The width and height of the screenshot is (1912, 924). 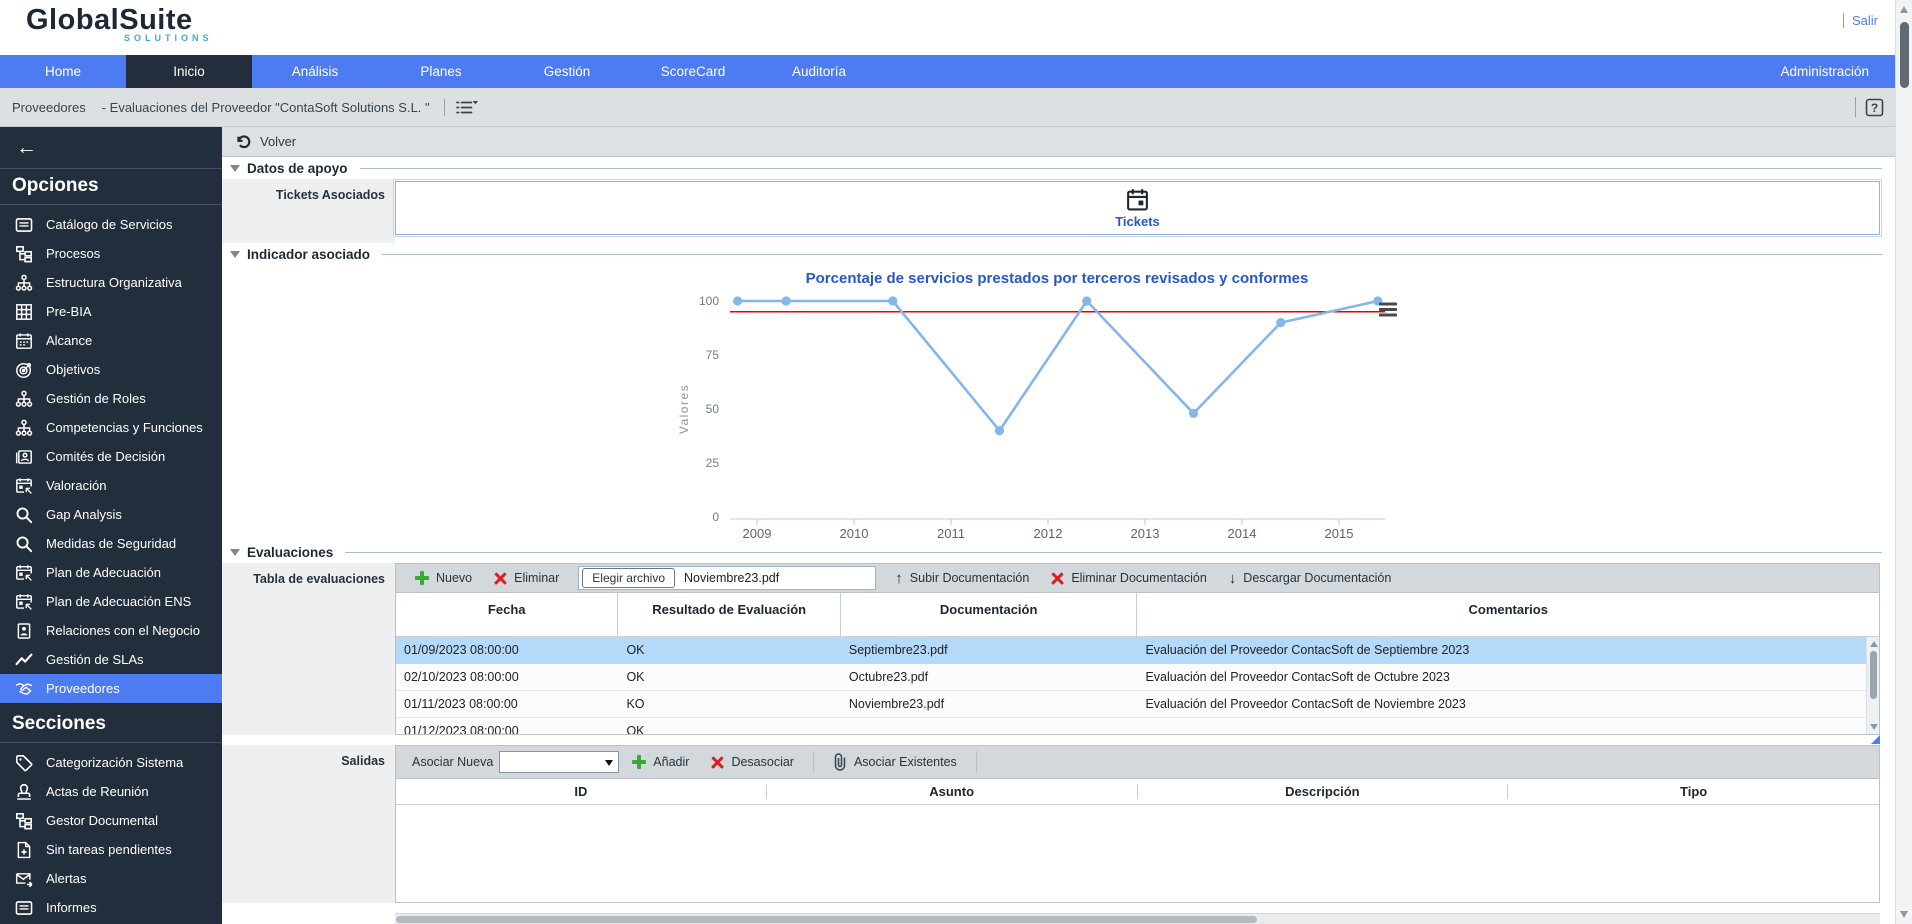 What do you see at coordinates (76, 485) in the screenshot?
I see `sidebar-item-label: Valoración` at bounding box center [76, 485].